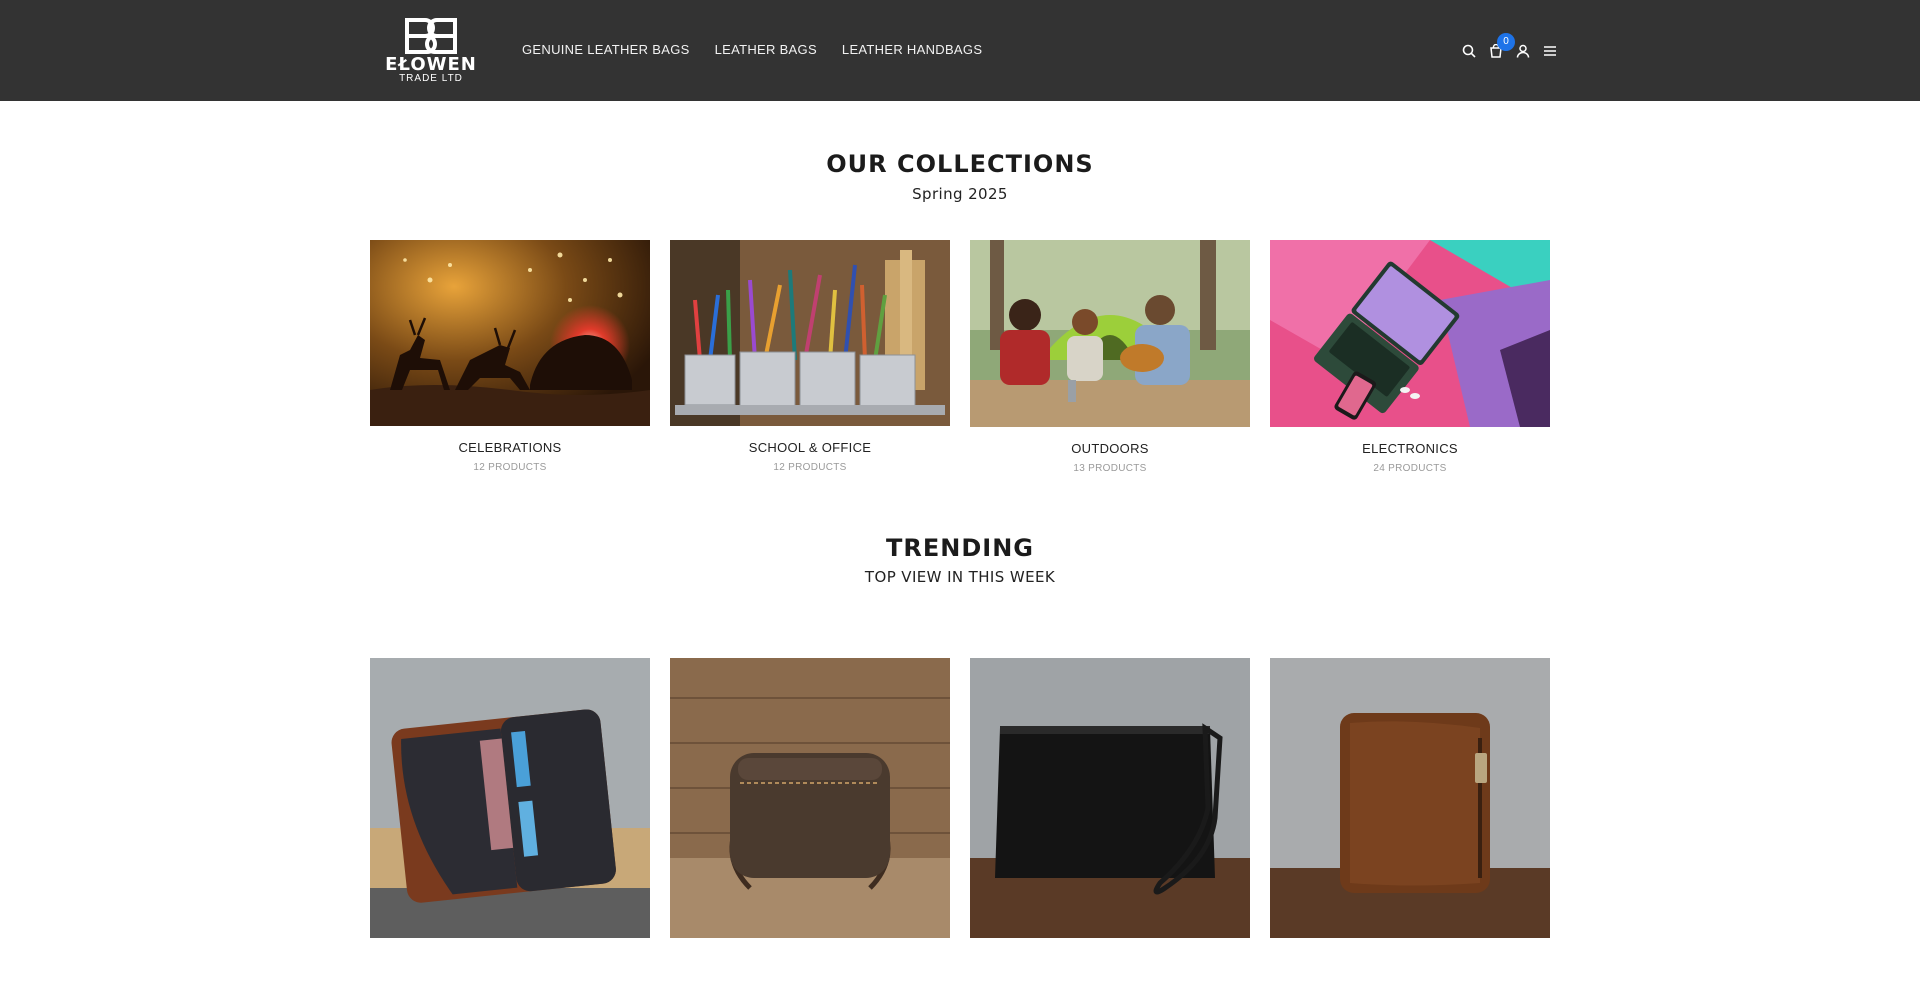 This screenshot has width=1920, height=993. What do you see at coordinates (510, 447) in the screenshot?
I see `collection-name: CELEBRATIONS` at bounding box center [510, 447].